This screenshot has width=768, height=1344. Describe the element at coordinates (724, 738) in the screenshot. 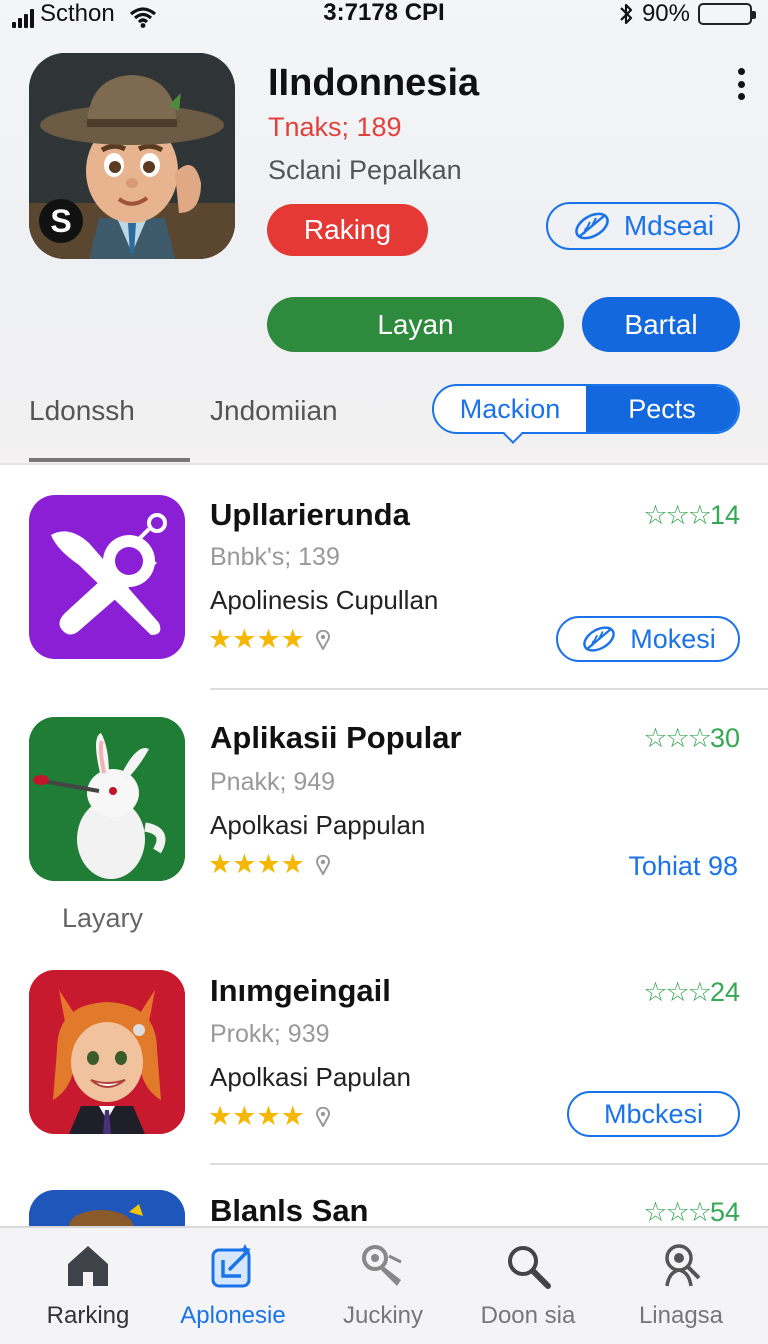

I see `rating-value: 30` at that location.